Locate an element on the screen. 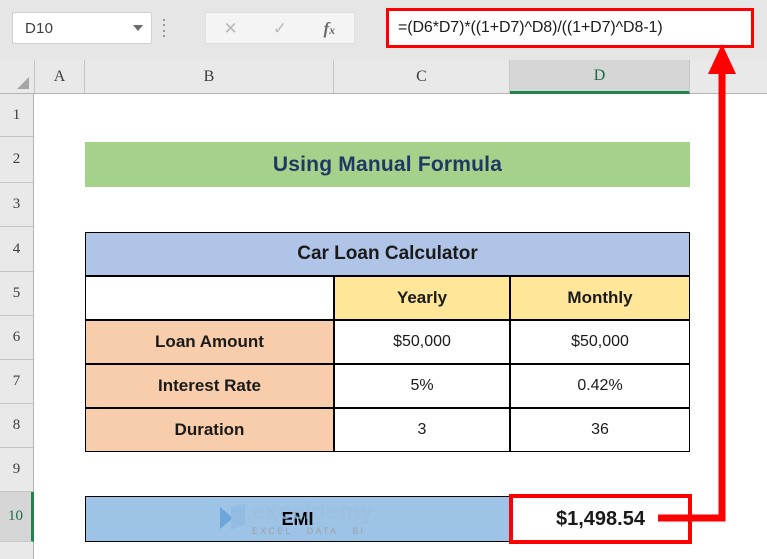 This screenshot has height=559, width=767. row-header-5: 5 is located at coordinates (16, 294).